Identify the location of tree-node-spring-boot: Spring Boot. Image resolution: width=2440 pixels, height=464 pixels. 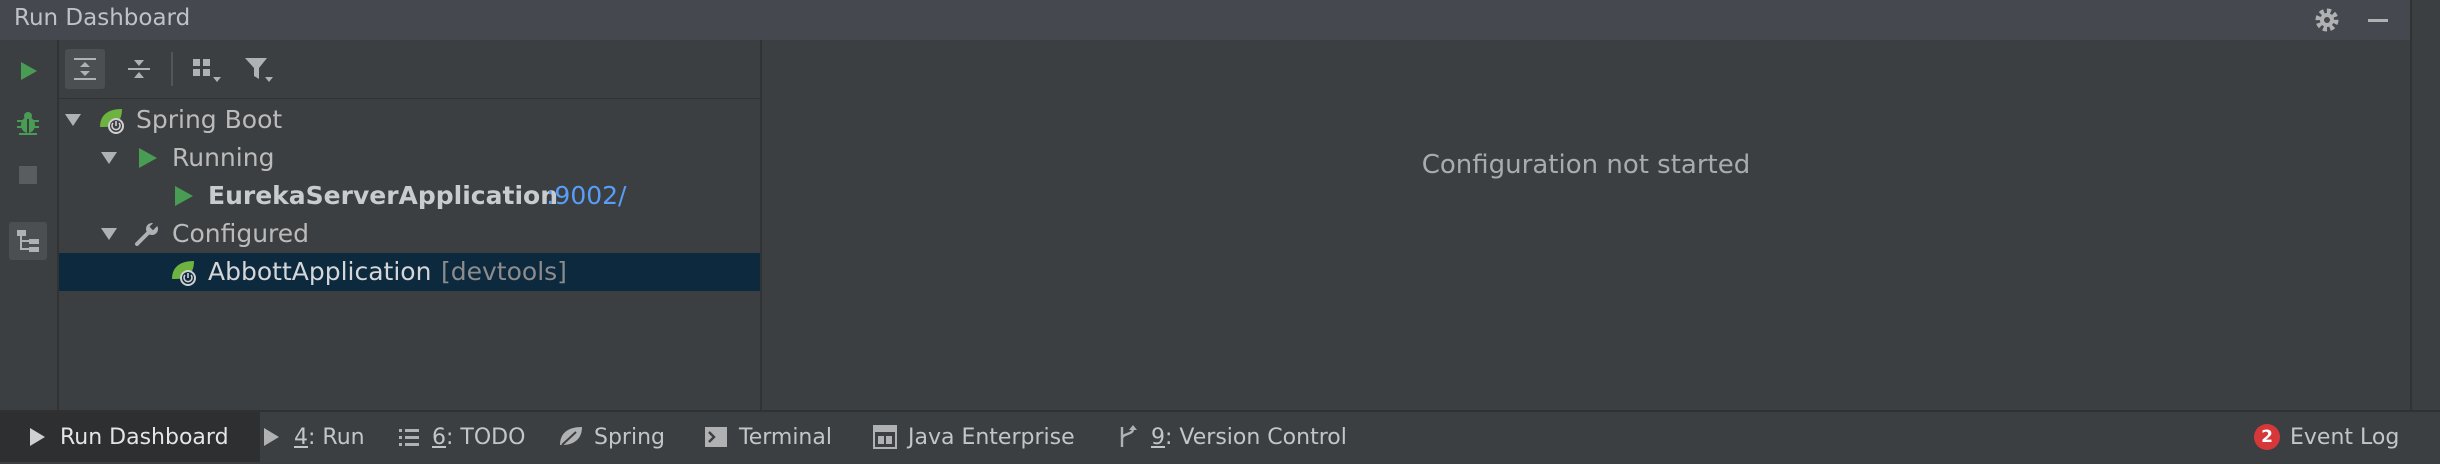
(409, 120).